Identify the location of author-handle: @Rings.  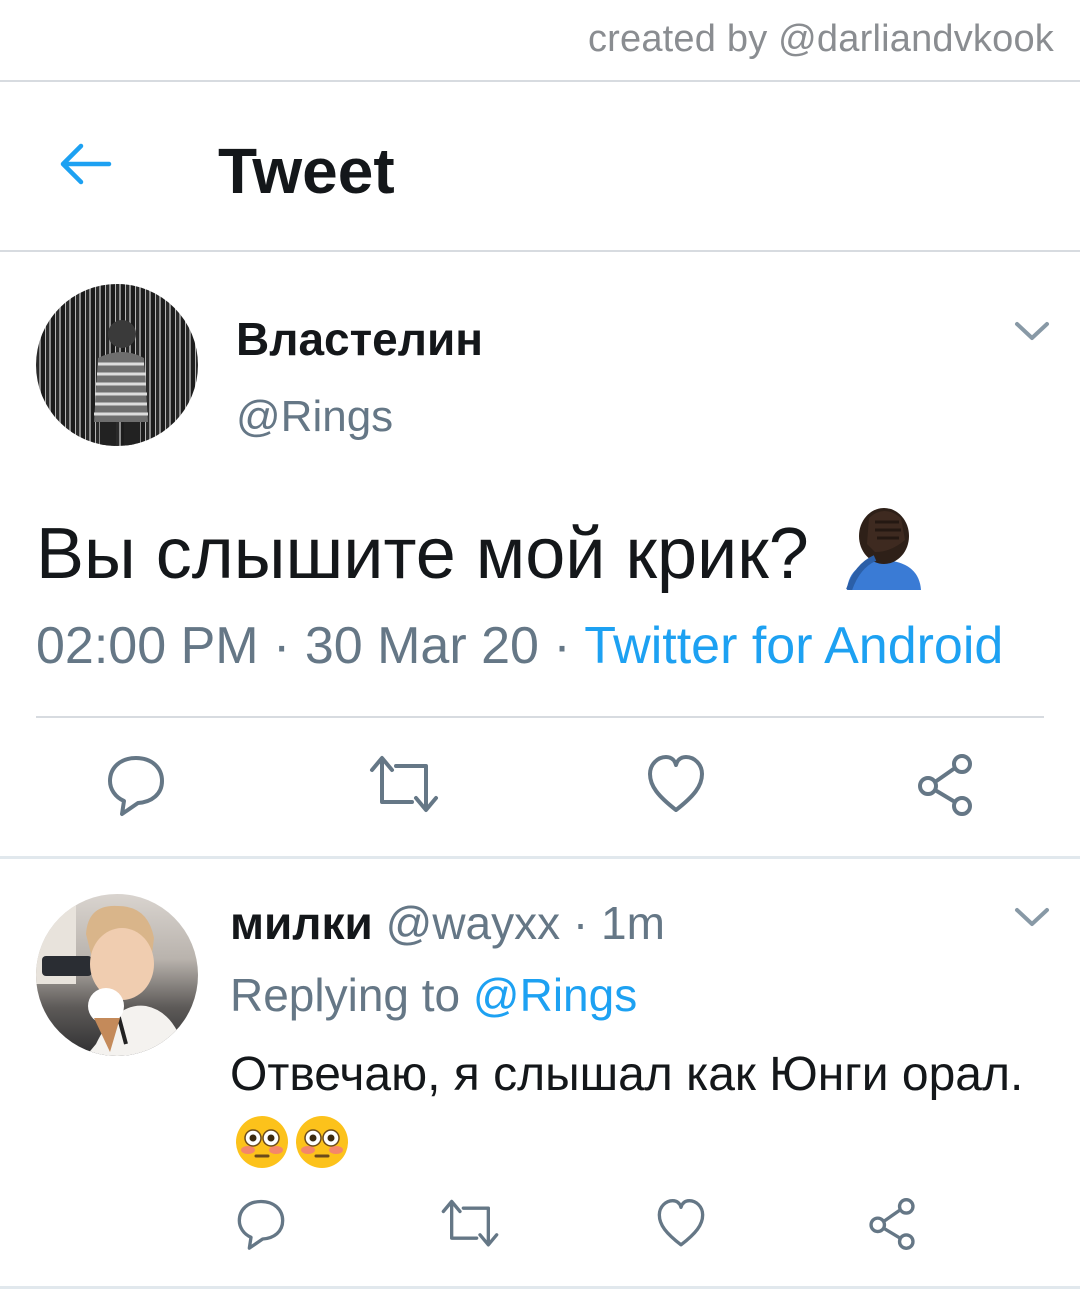
(314, 417).